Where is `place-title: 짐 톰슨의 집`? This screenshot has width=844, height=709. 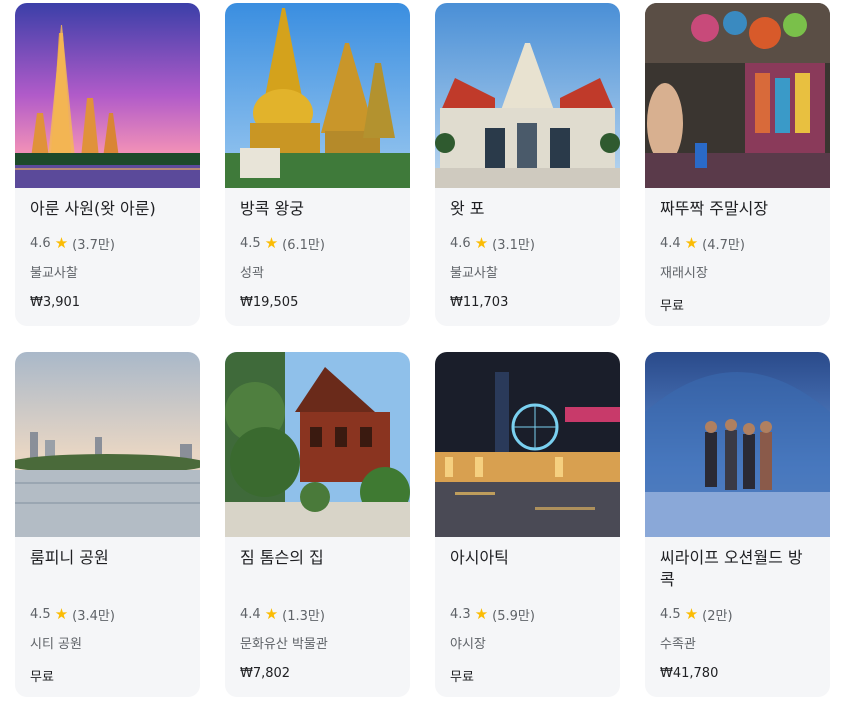
place-title: 짐 톰슨의 집 is located at coordinates (317, 558).